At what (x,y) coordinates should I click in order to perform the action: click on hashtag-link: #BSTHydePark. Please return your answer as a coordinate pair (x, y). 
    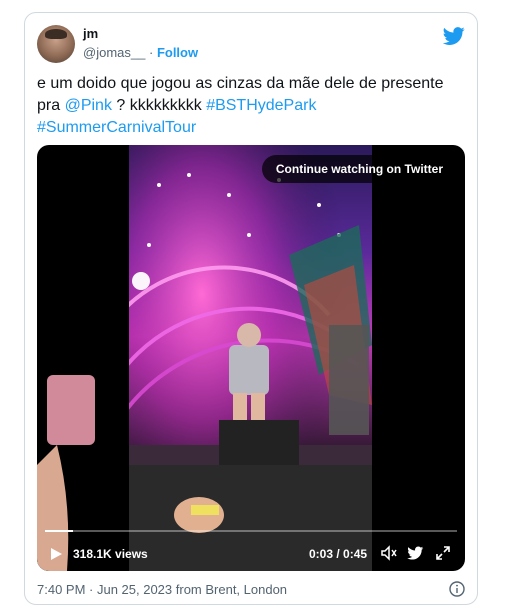
    Looking at the image, I should click on (261, 105).